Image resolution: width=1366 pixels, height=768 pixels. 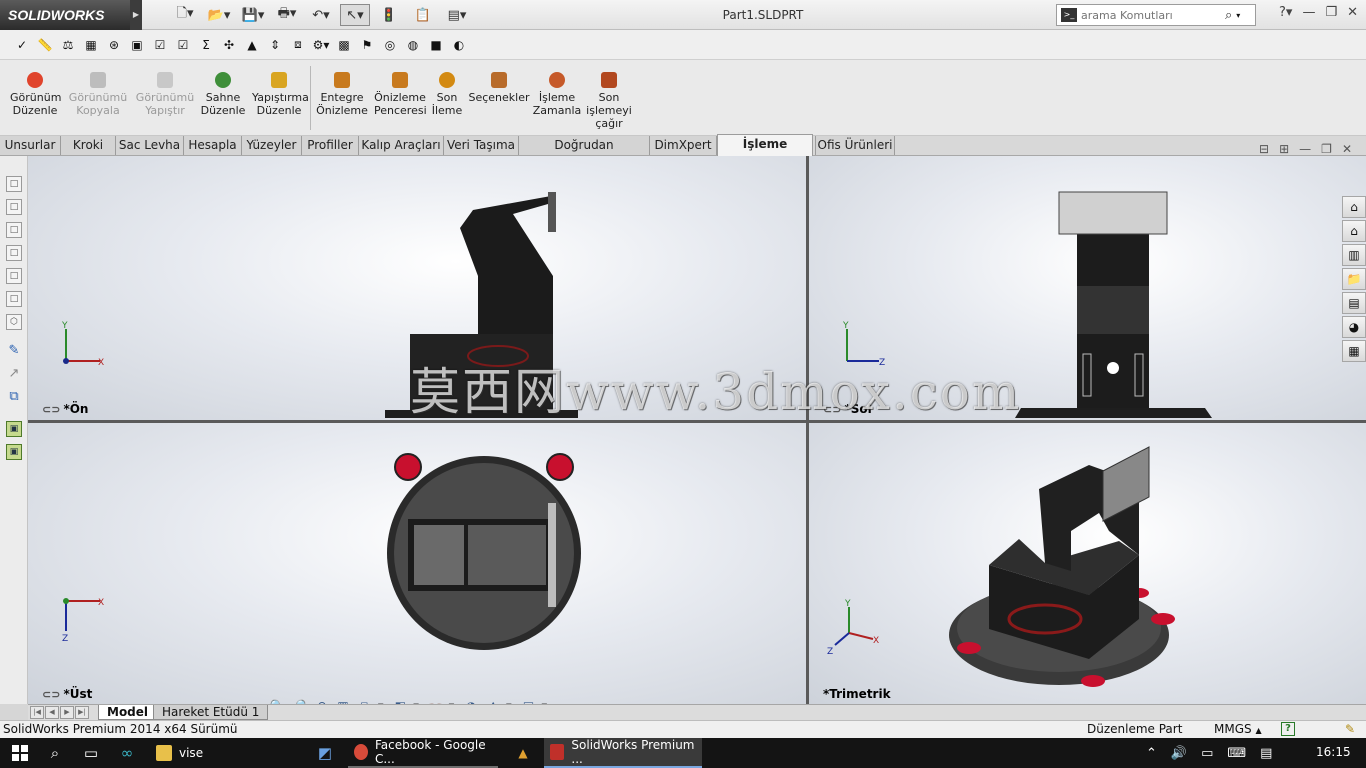 I want to click on appearance-icon: ◐, so click(x=459, y=45).